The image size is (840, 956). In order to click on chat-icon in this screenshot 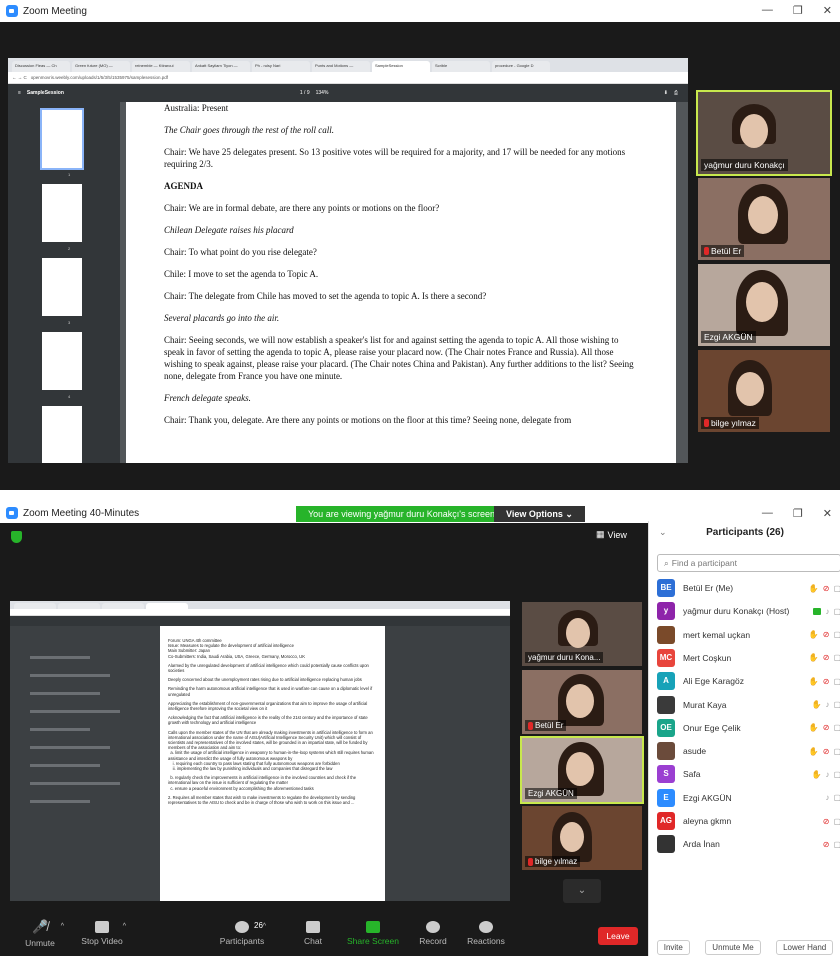, I will do `click(313, 927)`.